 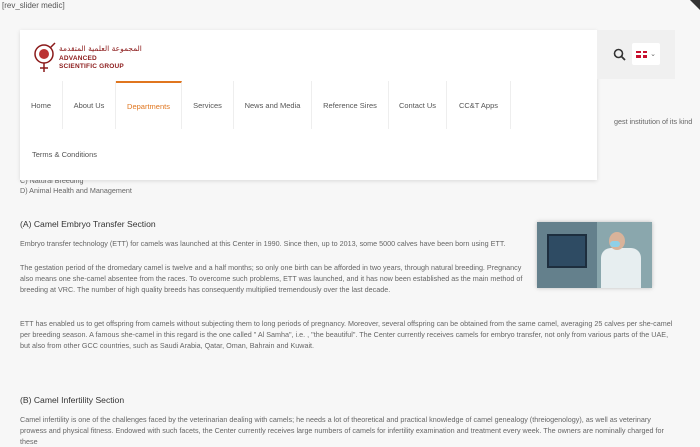 I want to click on logo-text-line2: SCIENTIFIC GROUP, so click(x=91, y=66).